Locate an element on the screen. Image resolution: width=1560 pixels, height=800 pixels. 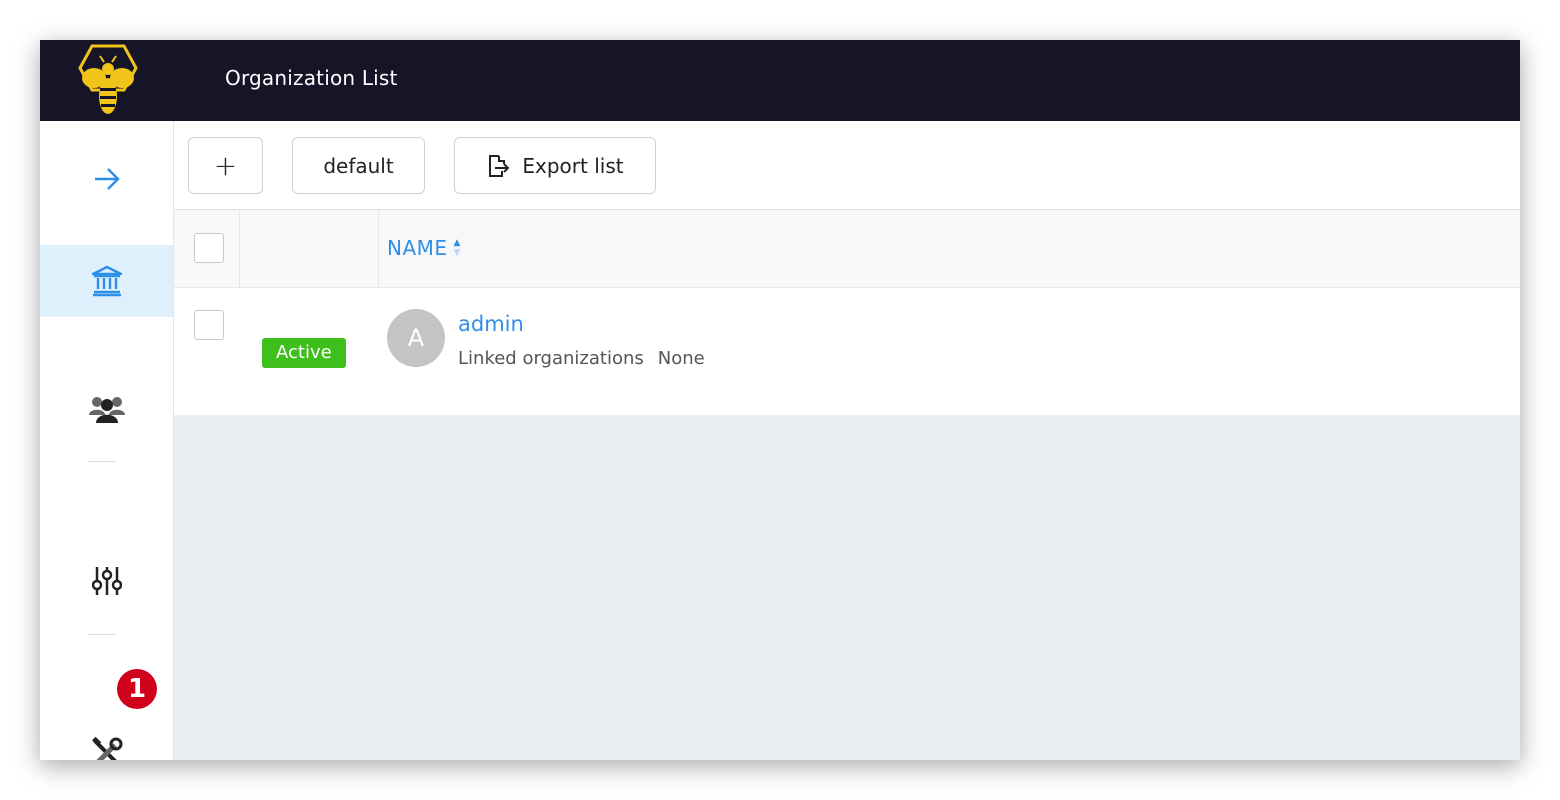
sidebar-item-expand is located at coordinates (106, 179).